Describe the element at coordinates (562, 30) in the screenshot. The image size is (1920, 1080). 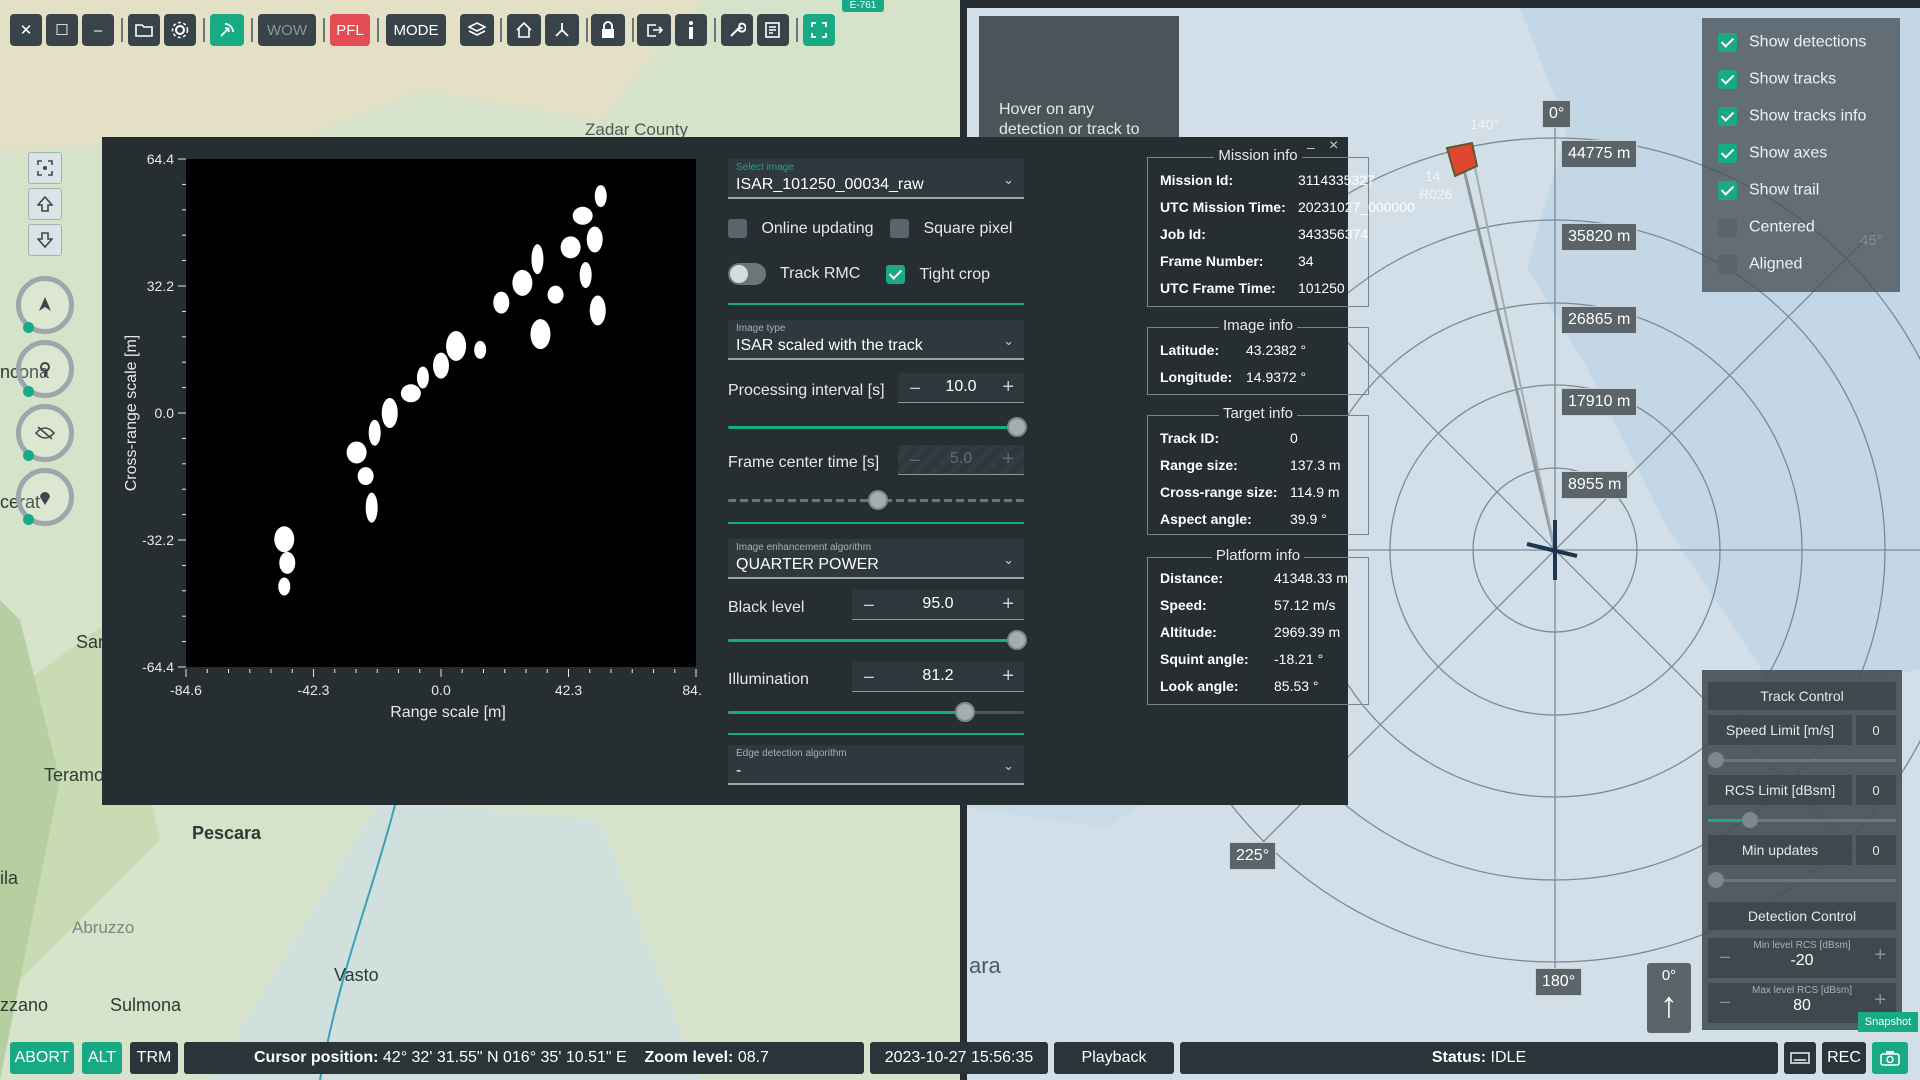
I see `route-icon` at that location.